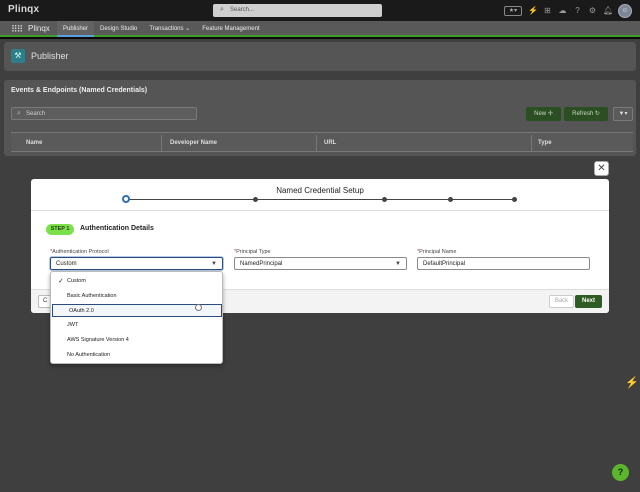 This screenshot has height=492, width=640. I want to click on filter-button: ▼▾, so click(623, 114).